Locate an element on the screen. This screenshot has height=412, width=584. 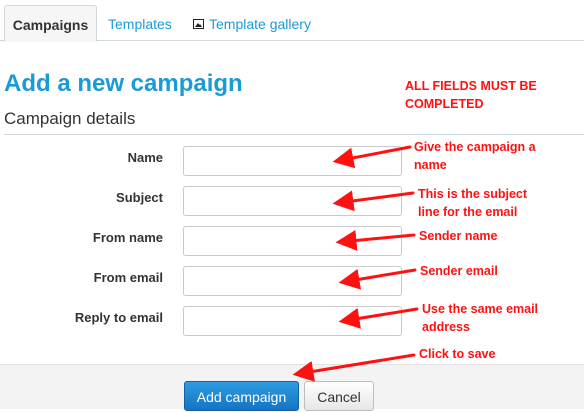
annotation-from-name: Sender name is located at coordinates (458, 236).